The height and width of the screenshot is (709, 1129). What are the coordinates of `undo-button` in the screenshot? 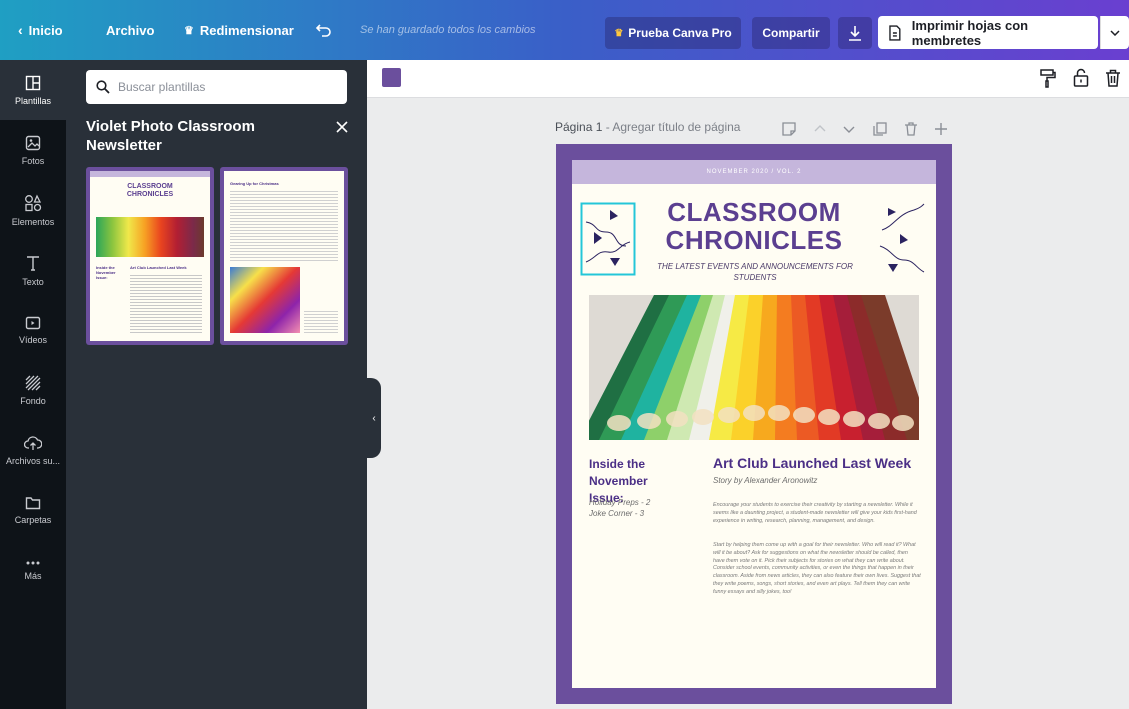 It's located at (324, 30).